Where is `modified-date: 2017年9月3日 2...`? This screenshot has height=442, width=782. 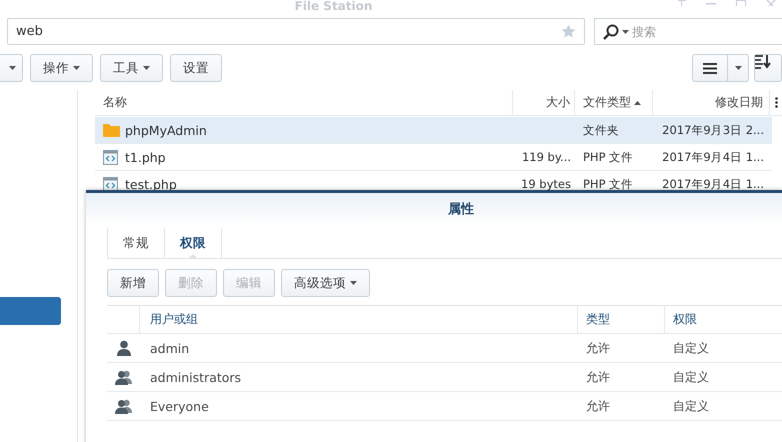
modified-date: 2017年9月3日 2... is located at coordinates (713, 130).